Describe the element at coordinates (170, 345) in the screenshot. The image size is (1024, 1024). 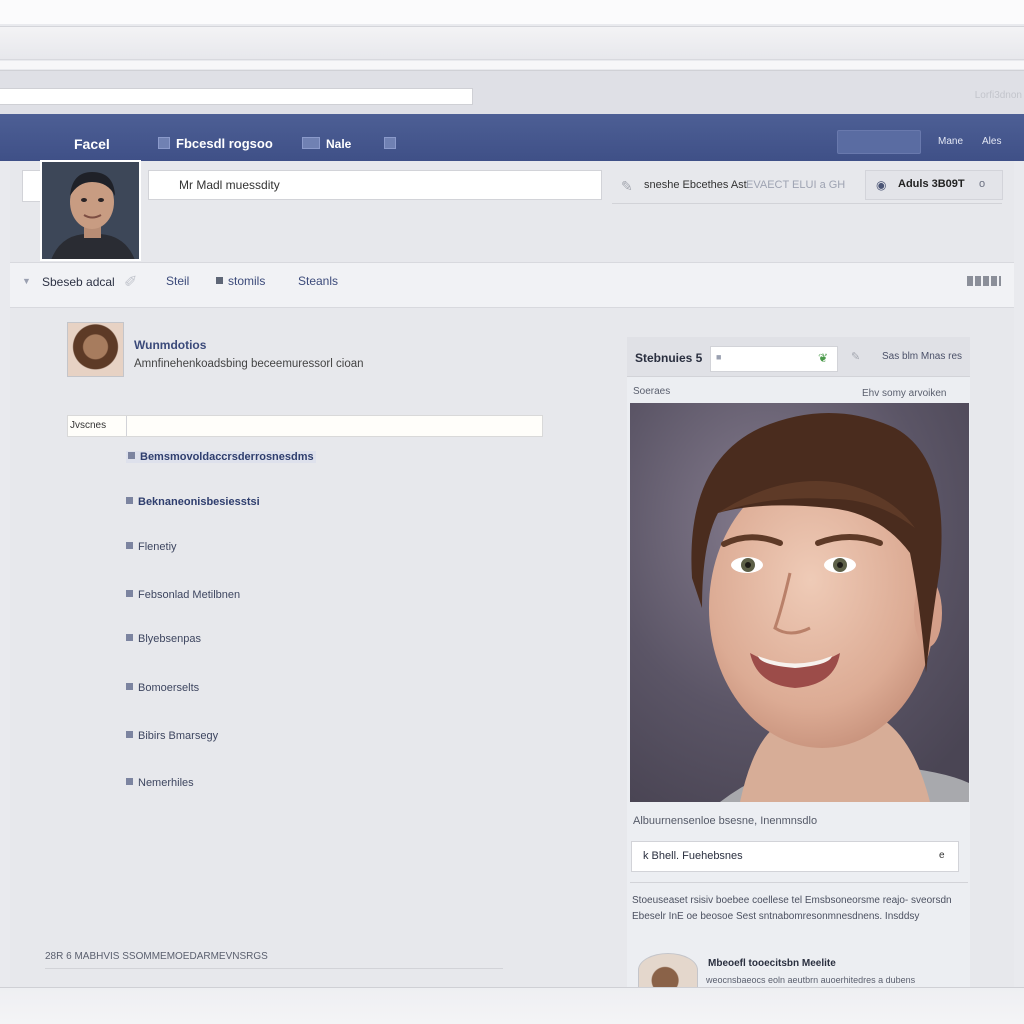
I see `post-author-name: Wunmdotios` at that location.